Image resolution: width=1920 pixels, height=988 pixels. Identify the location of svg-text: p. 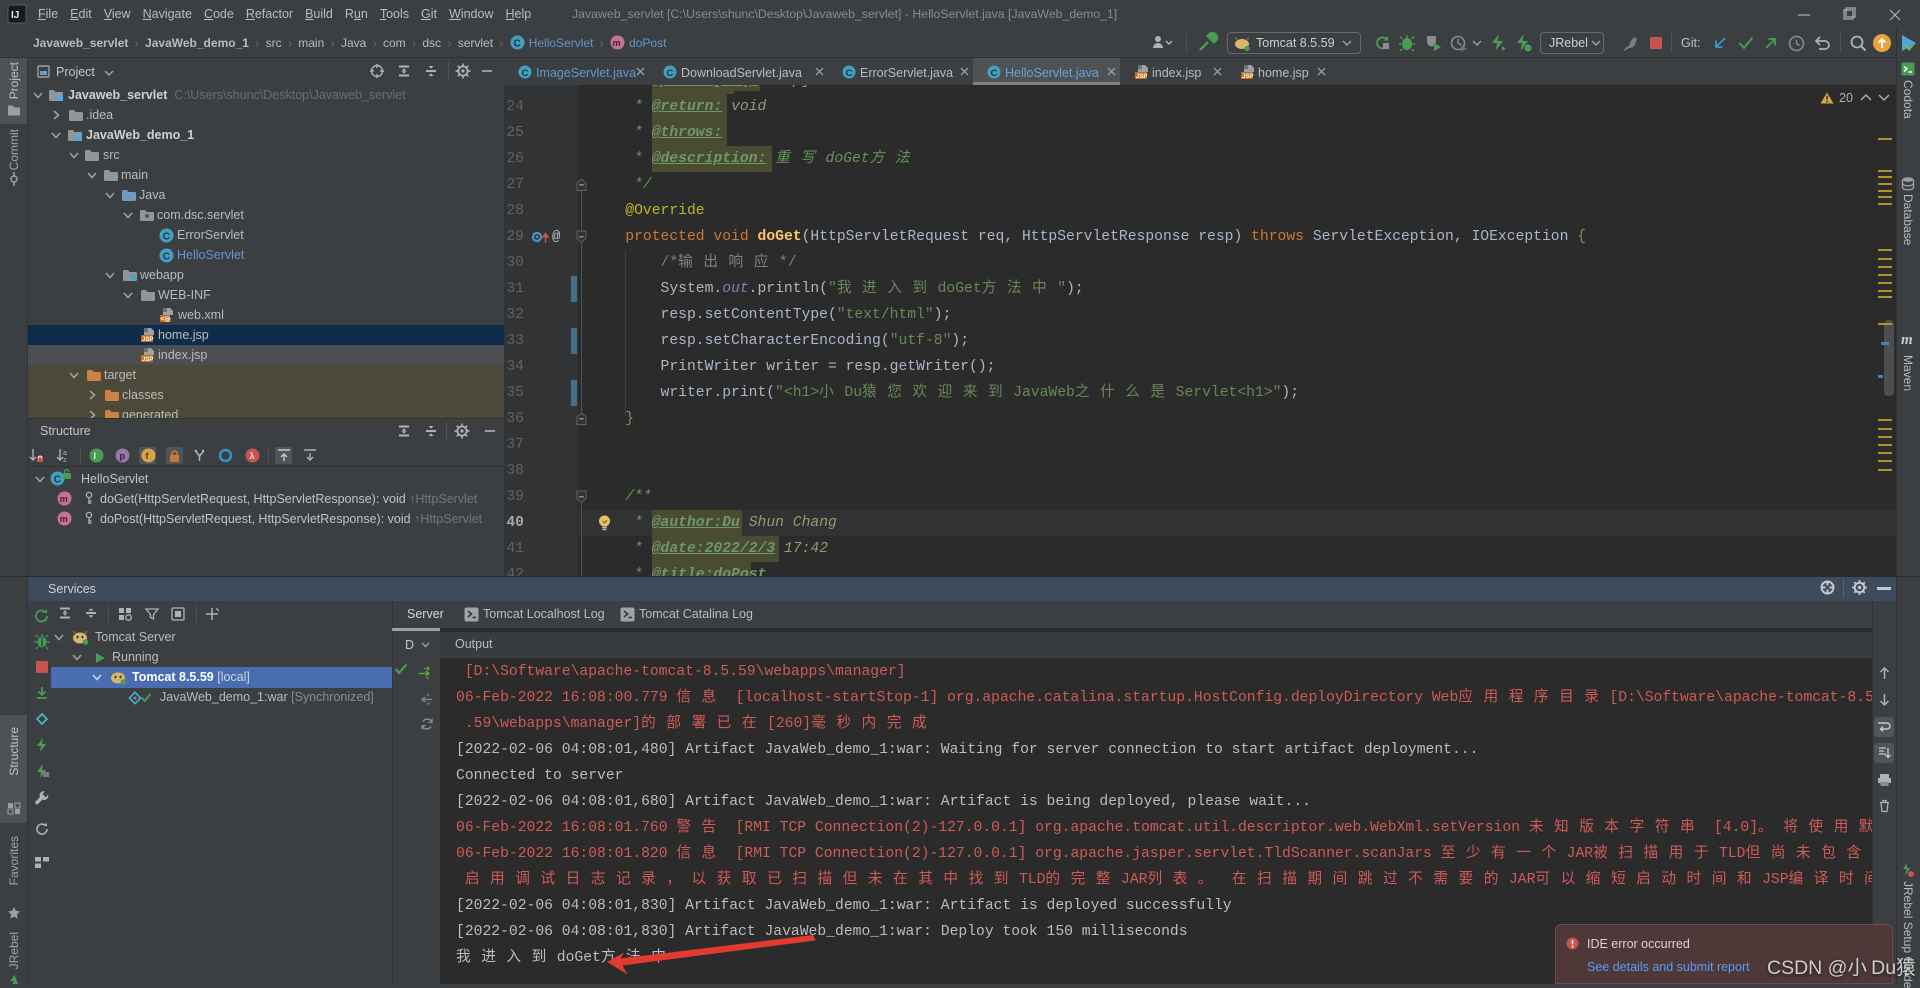
(123, 456).